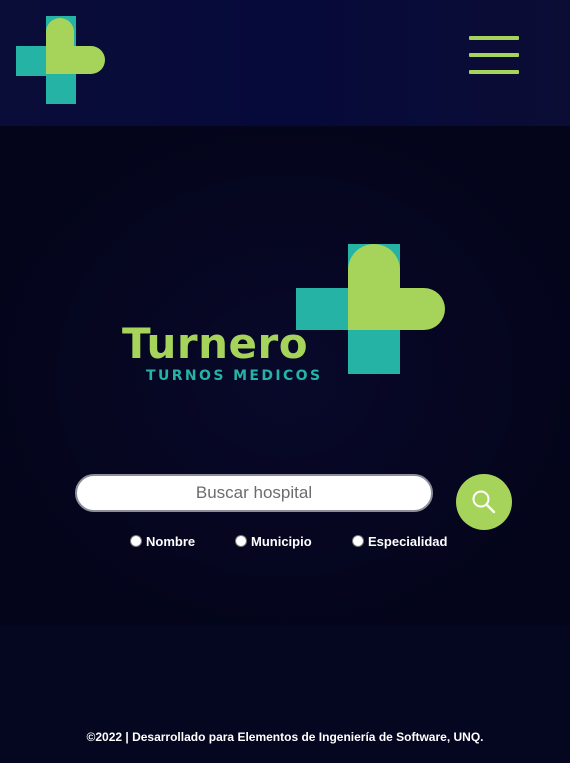  I want to click on radio-nombre, so click(136, 541).